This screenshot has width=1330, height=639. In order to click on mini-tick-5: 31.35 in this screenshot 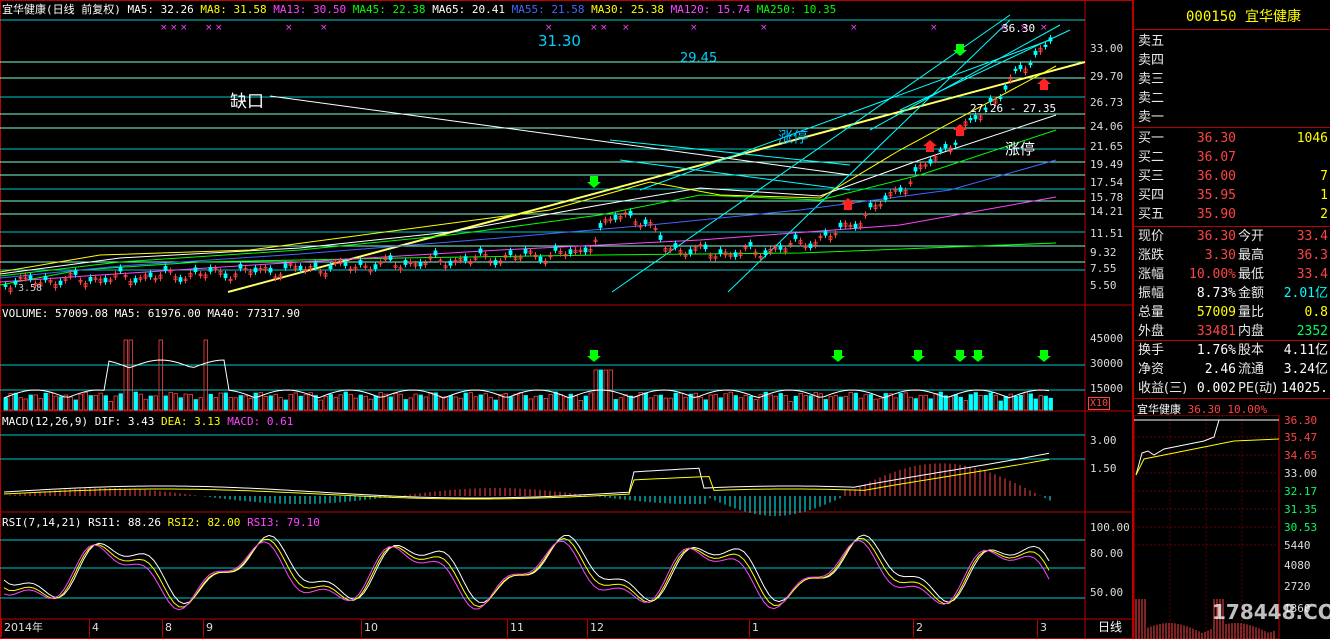, I will do `click(1301, 509)`.